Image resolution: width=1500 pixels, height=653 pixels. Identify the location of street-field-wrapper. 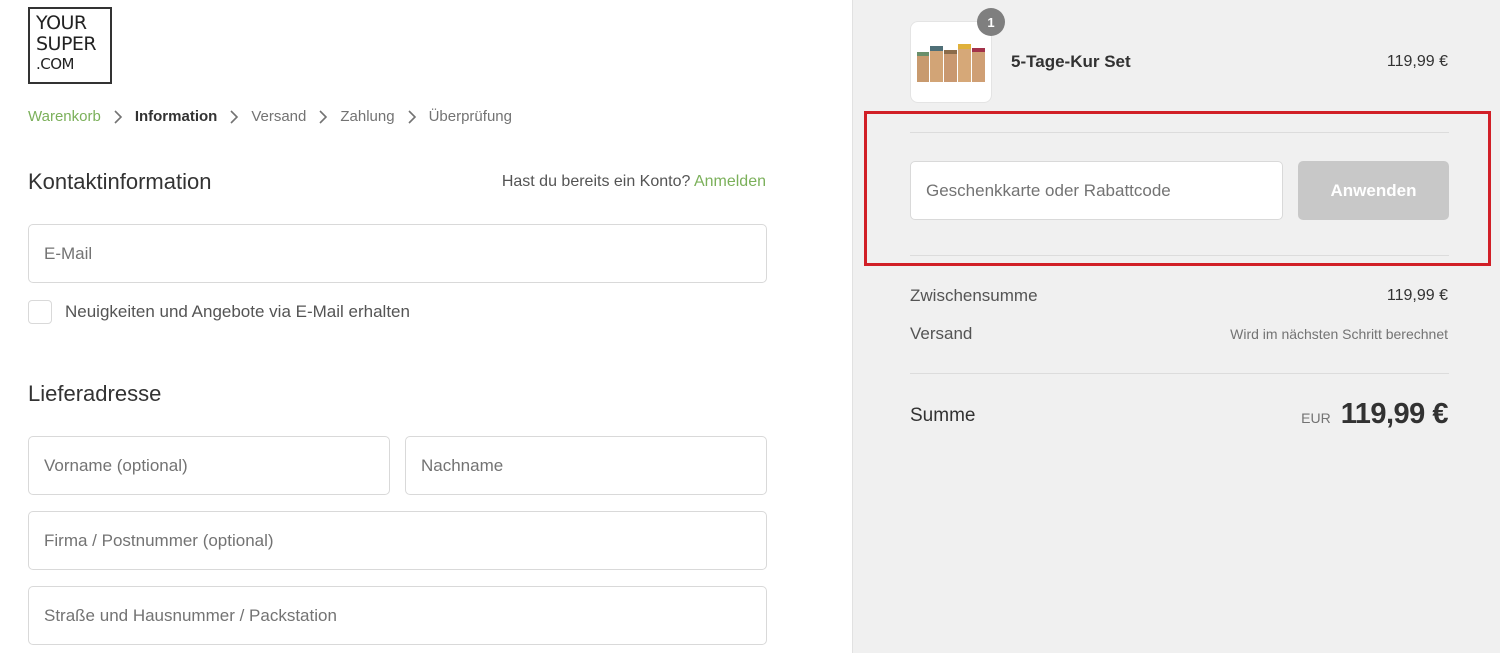
(397, 615).